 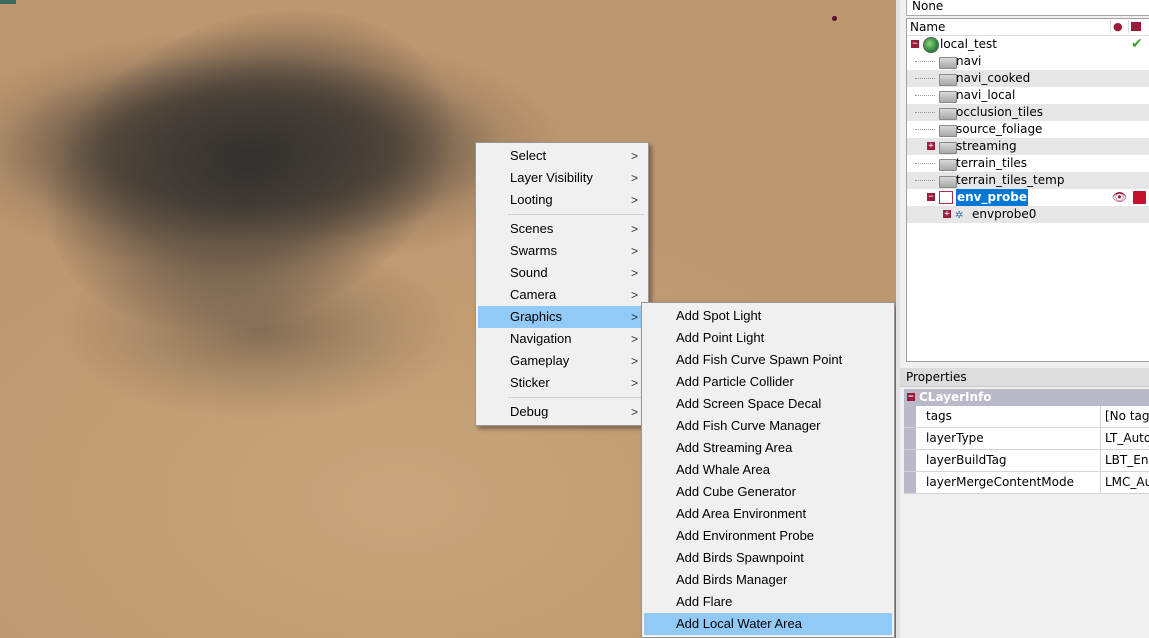 I want to click on tree-row-folder: terrain_tiles_temp, so click(x=1028, y=180).